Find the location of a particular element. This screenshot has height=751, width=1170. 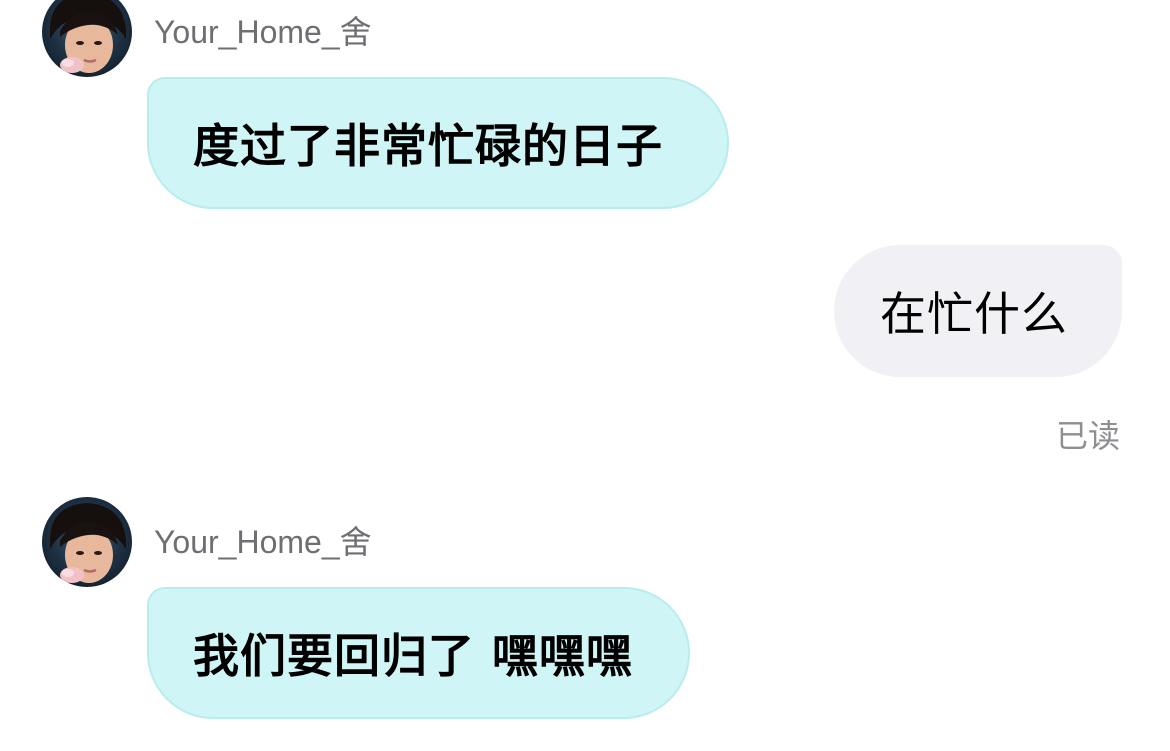

message-text: 度过了非常忙碌的日子 is located at coordinates (428, 146).